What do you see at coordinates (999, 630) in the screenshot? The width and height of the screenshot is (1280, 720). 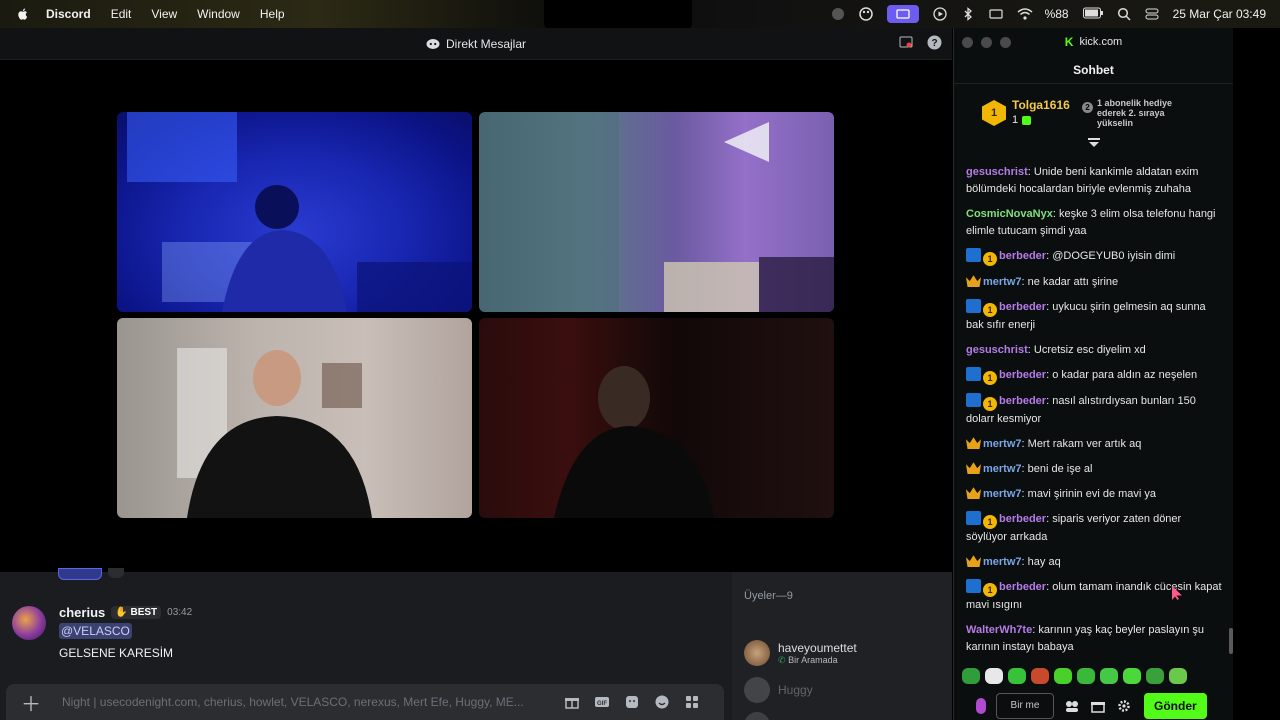 I see `chat-username: WalterWh7te` at bounding box center [999, 630].